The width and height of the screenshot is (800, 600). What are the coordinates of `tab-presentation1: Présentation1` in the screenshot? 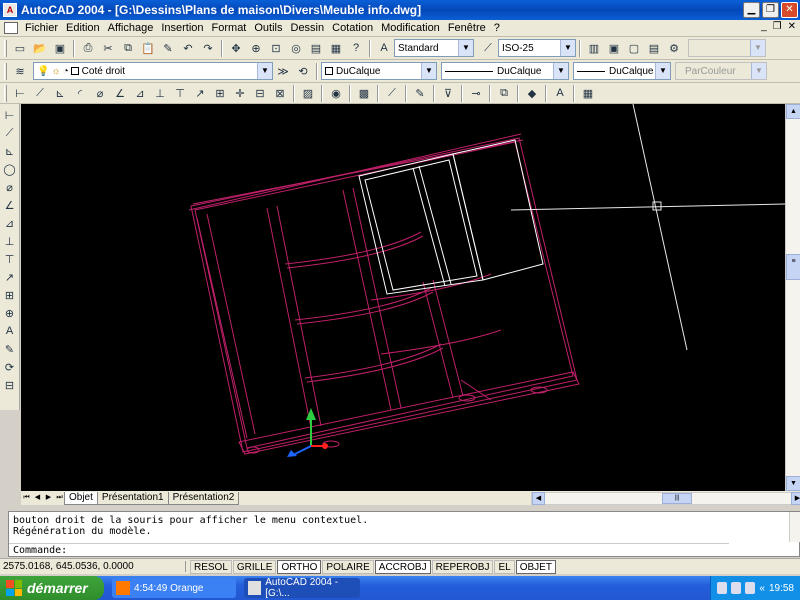 It's located at (132, 498).